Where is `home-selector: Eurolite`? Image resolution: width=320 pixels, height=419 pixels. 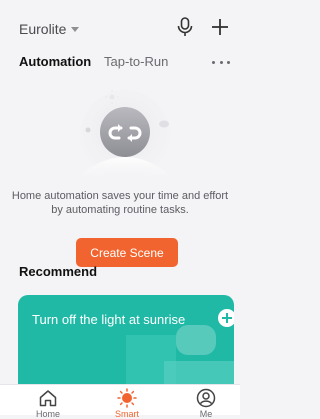 home-selector: Eurolite is located at coordinates (49, 29).